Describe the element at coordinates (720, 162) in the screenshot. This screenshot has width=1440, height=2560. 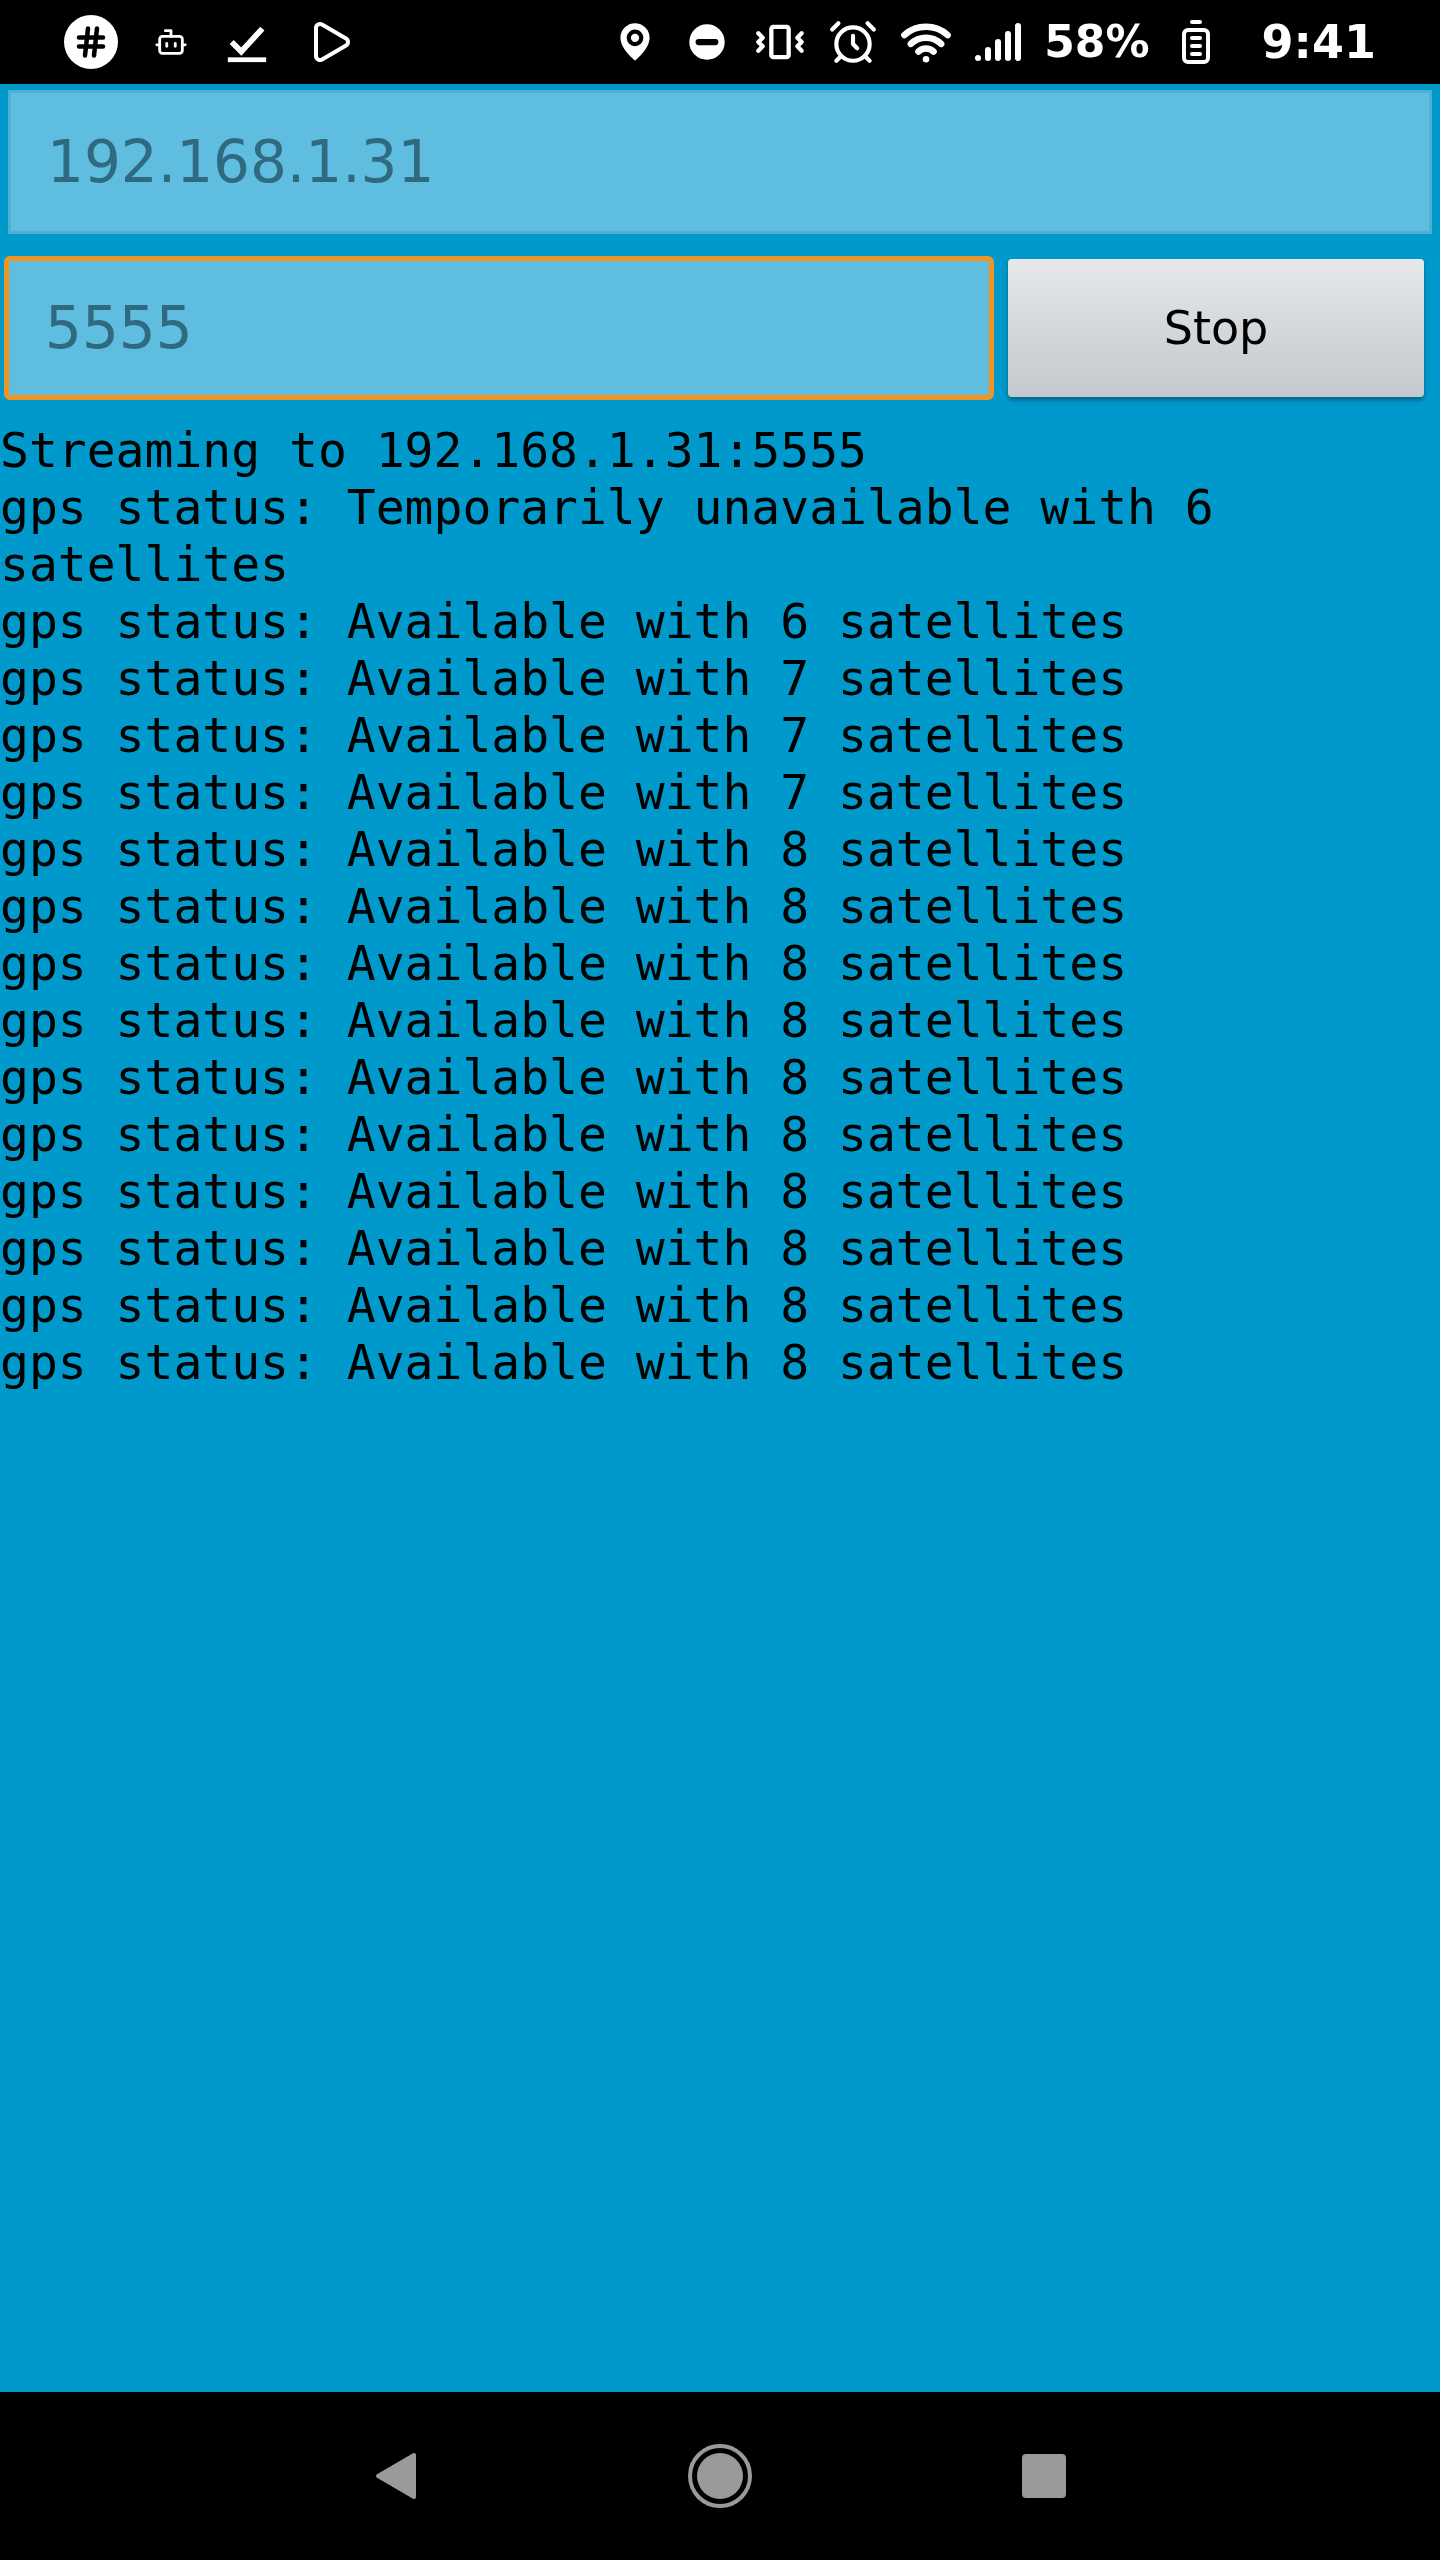
I see `text-field: 192.168.1.31` at that location.